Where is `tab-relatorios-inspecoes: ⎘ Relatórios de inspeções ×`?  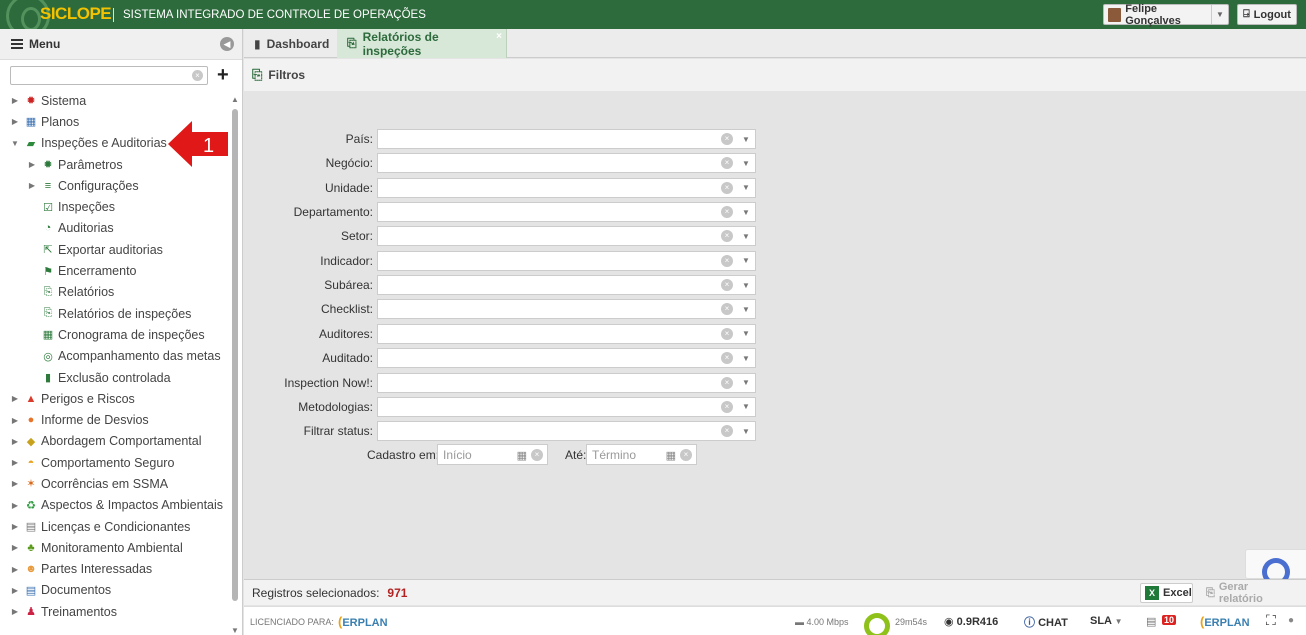
tab-relatorios-inspecoes: ⎘ Relatórios de inspeções × is located at coordinates (422, 43).